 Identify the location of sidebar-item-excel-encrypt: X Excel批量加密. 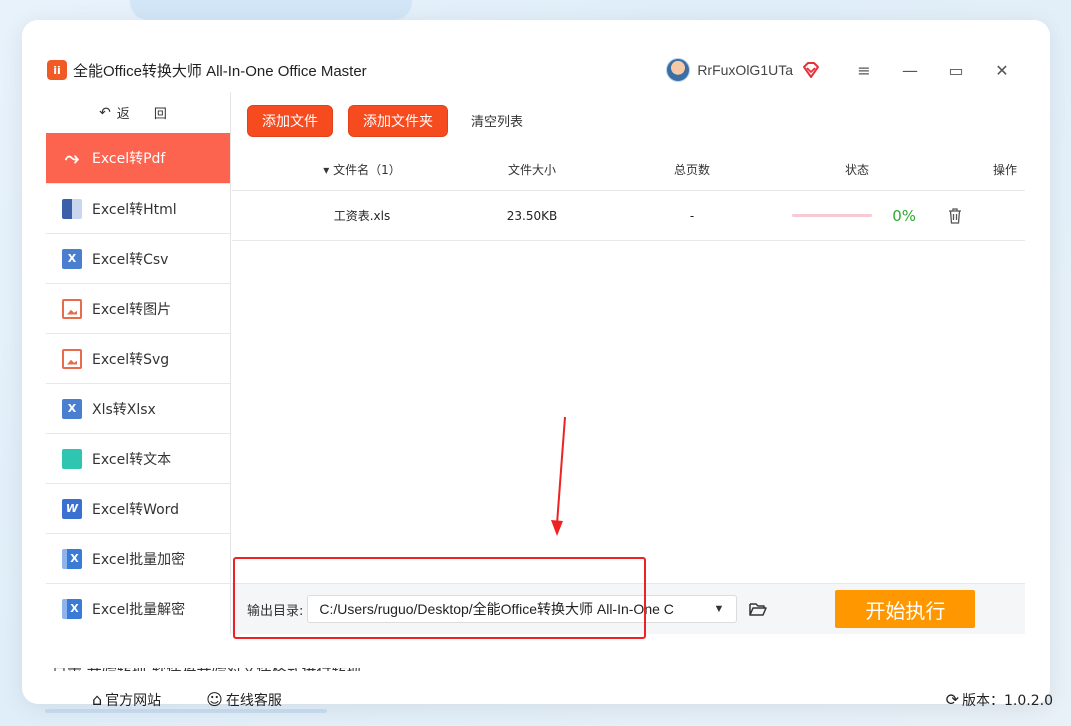
(138, 558).